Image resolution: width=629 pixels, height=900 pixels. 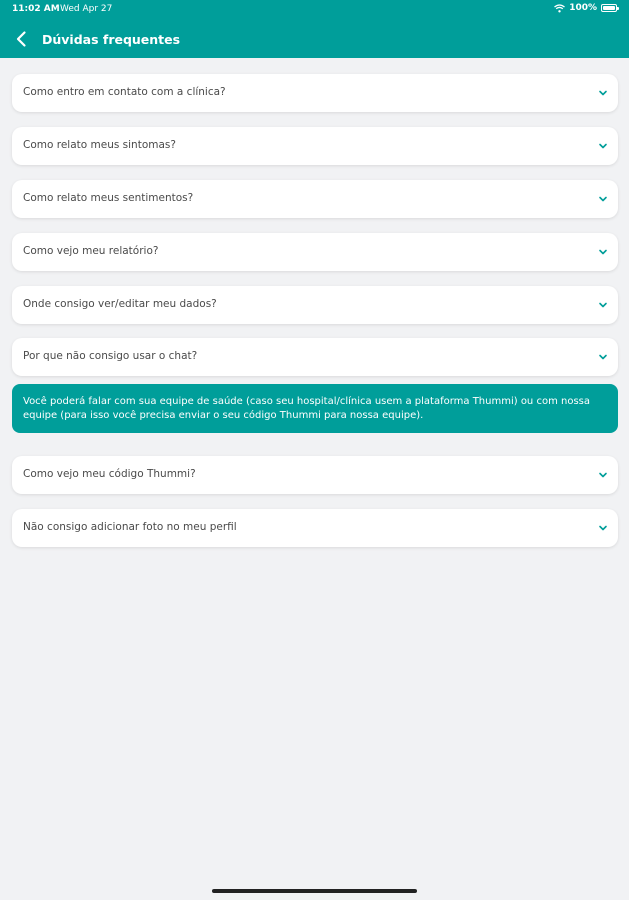 I want to click on battery-icon, so click(x=610, y=8).